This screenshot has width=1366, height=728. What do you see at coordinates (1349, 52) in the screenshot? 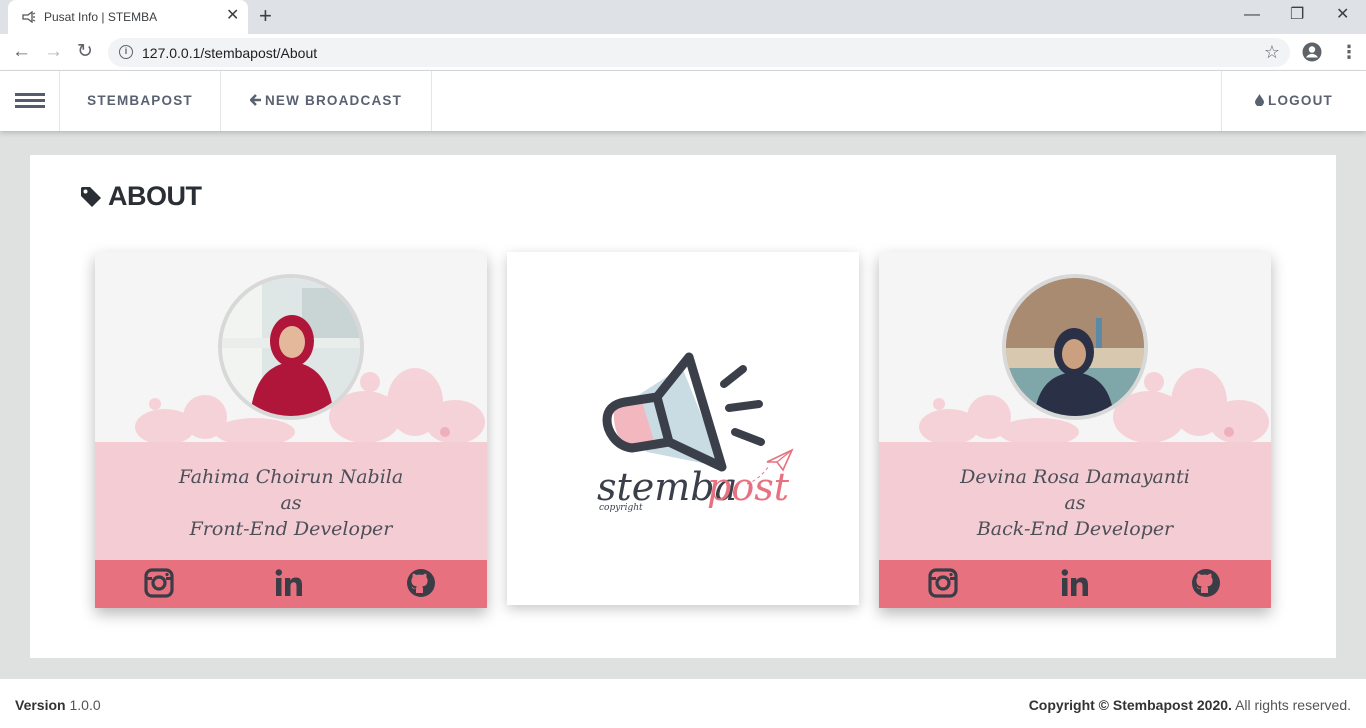
I see `browser-menu-icon: ⋮` at bounding box center [1349, 52].